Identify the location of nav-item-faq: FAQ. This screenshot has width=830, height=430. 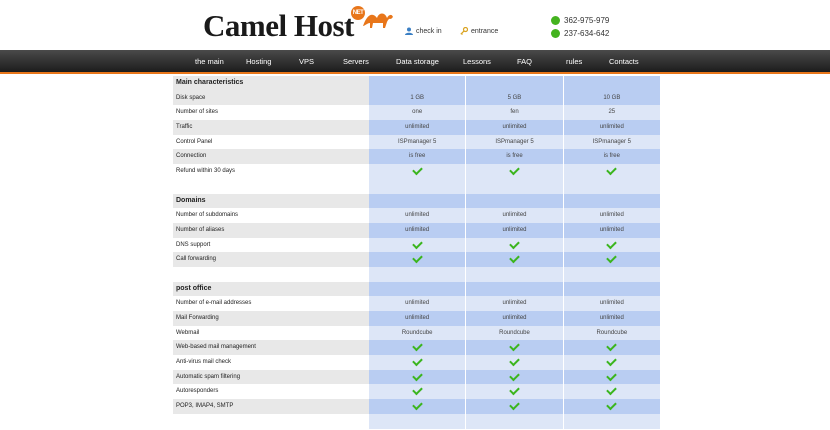
(524, 61).